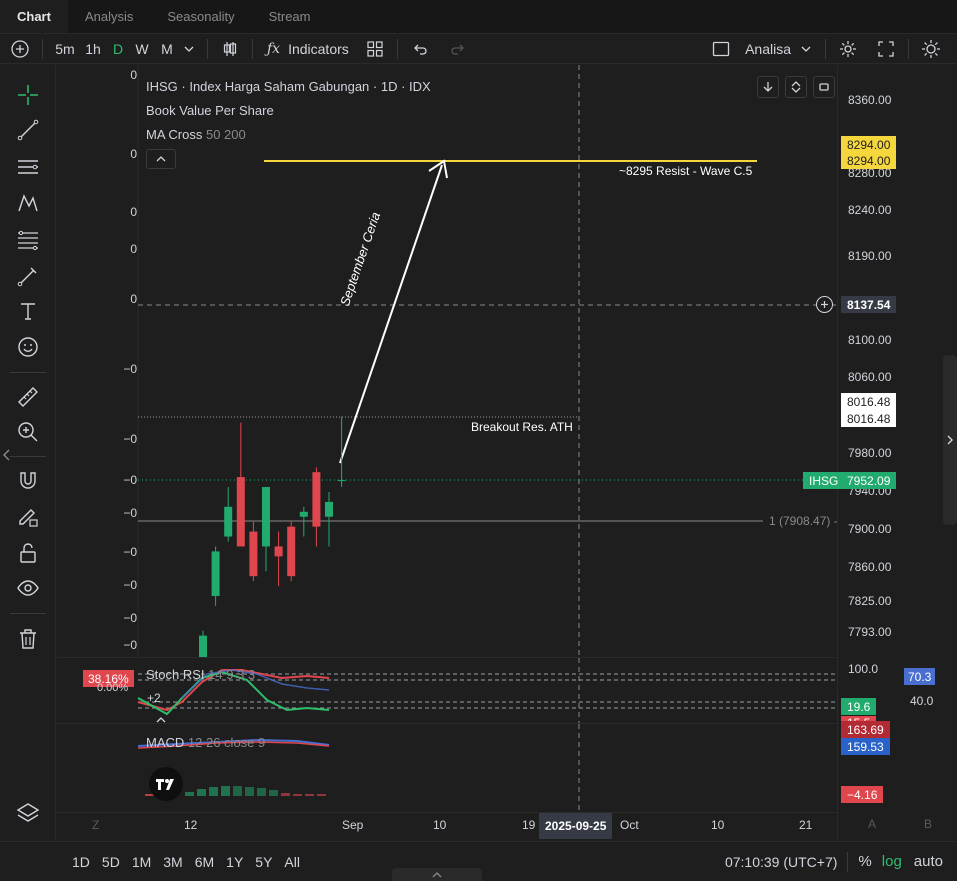 Image resolution: width=957 pixels, height=881 pixels. I want to click on horizontal-lines-icon, so click(28, 167).